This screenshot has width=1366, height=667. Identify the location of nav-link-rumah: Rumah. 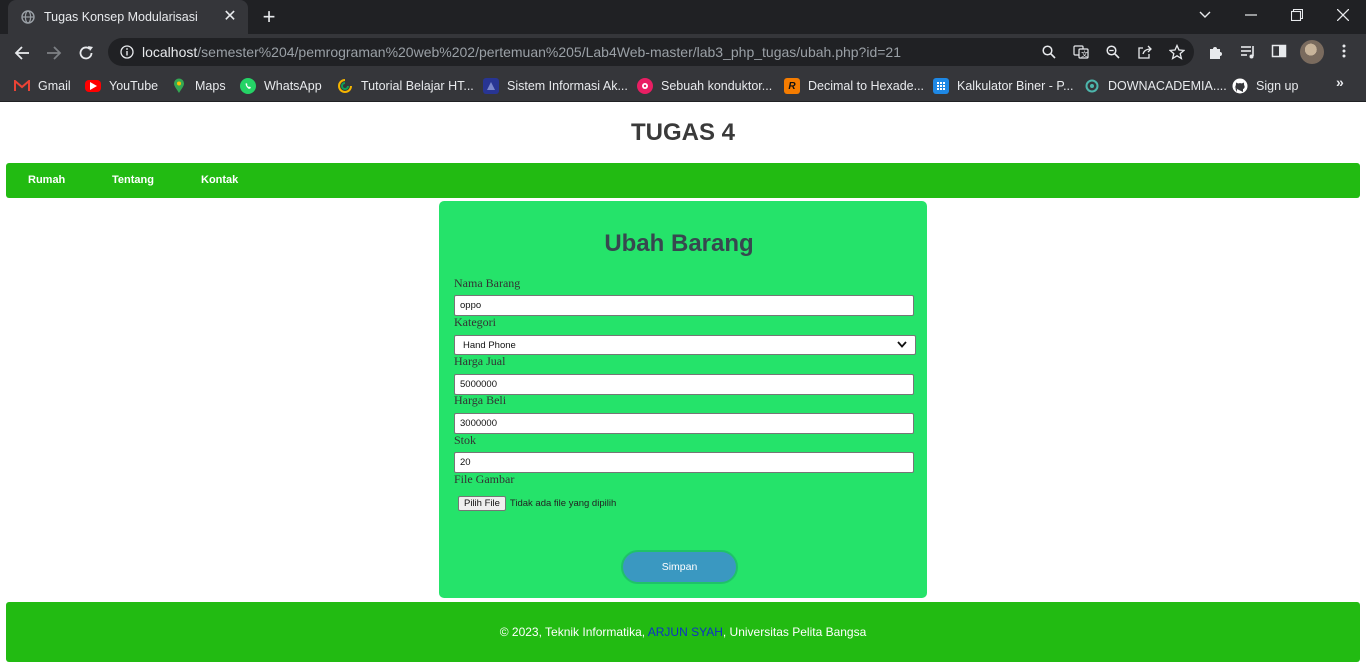
(46, 180).